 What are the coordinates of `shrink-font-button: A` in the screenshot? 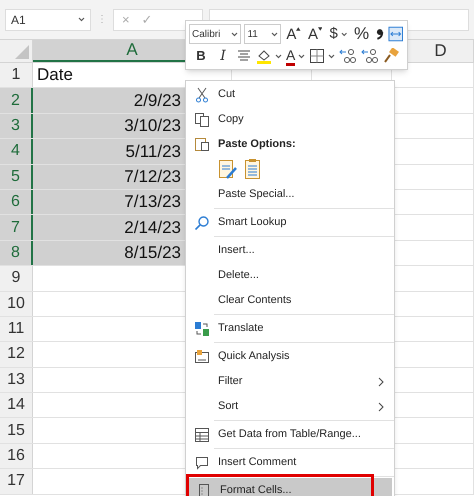 It's located at (315, 34).